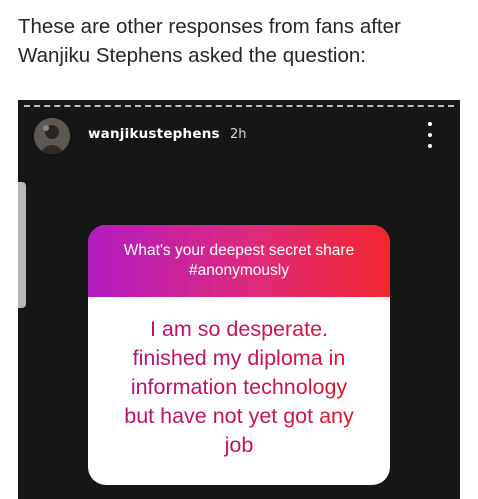 The height and width of the screenshot is (499, 478). I want to click on more-options-icon, so click(430, 135).